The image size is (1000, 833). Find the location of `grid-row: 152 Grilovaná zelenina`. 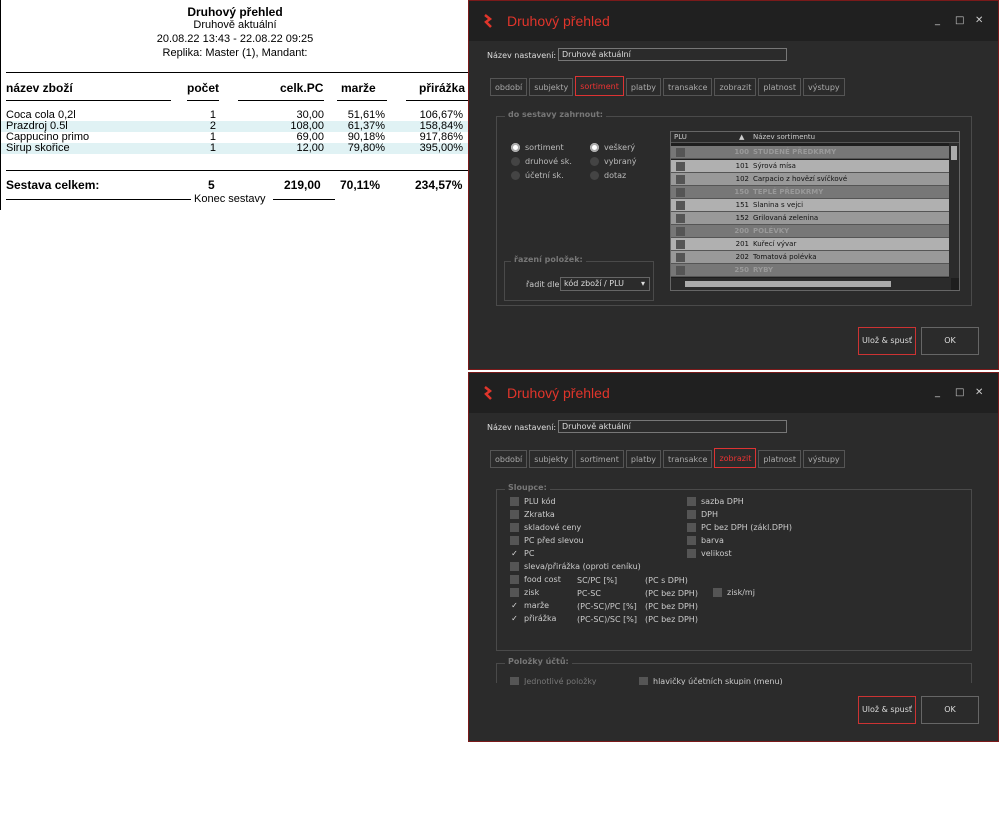

grid-row: 152 Grilovaná zelenina is located at coordinates (810, 218).